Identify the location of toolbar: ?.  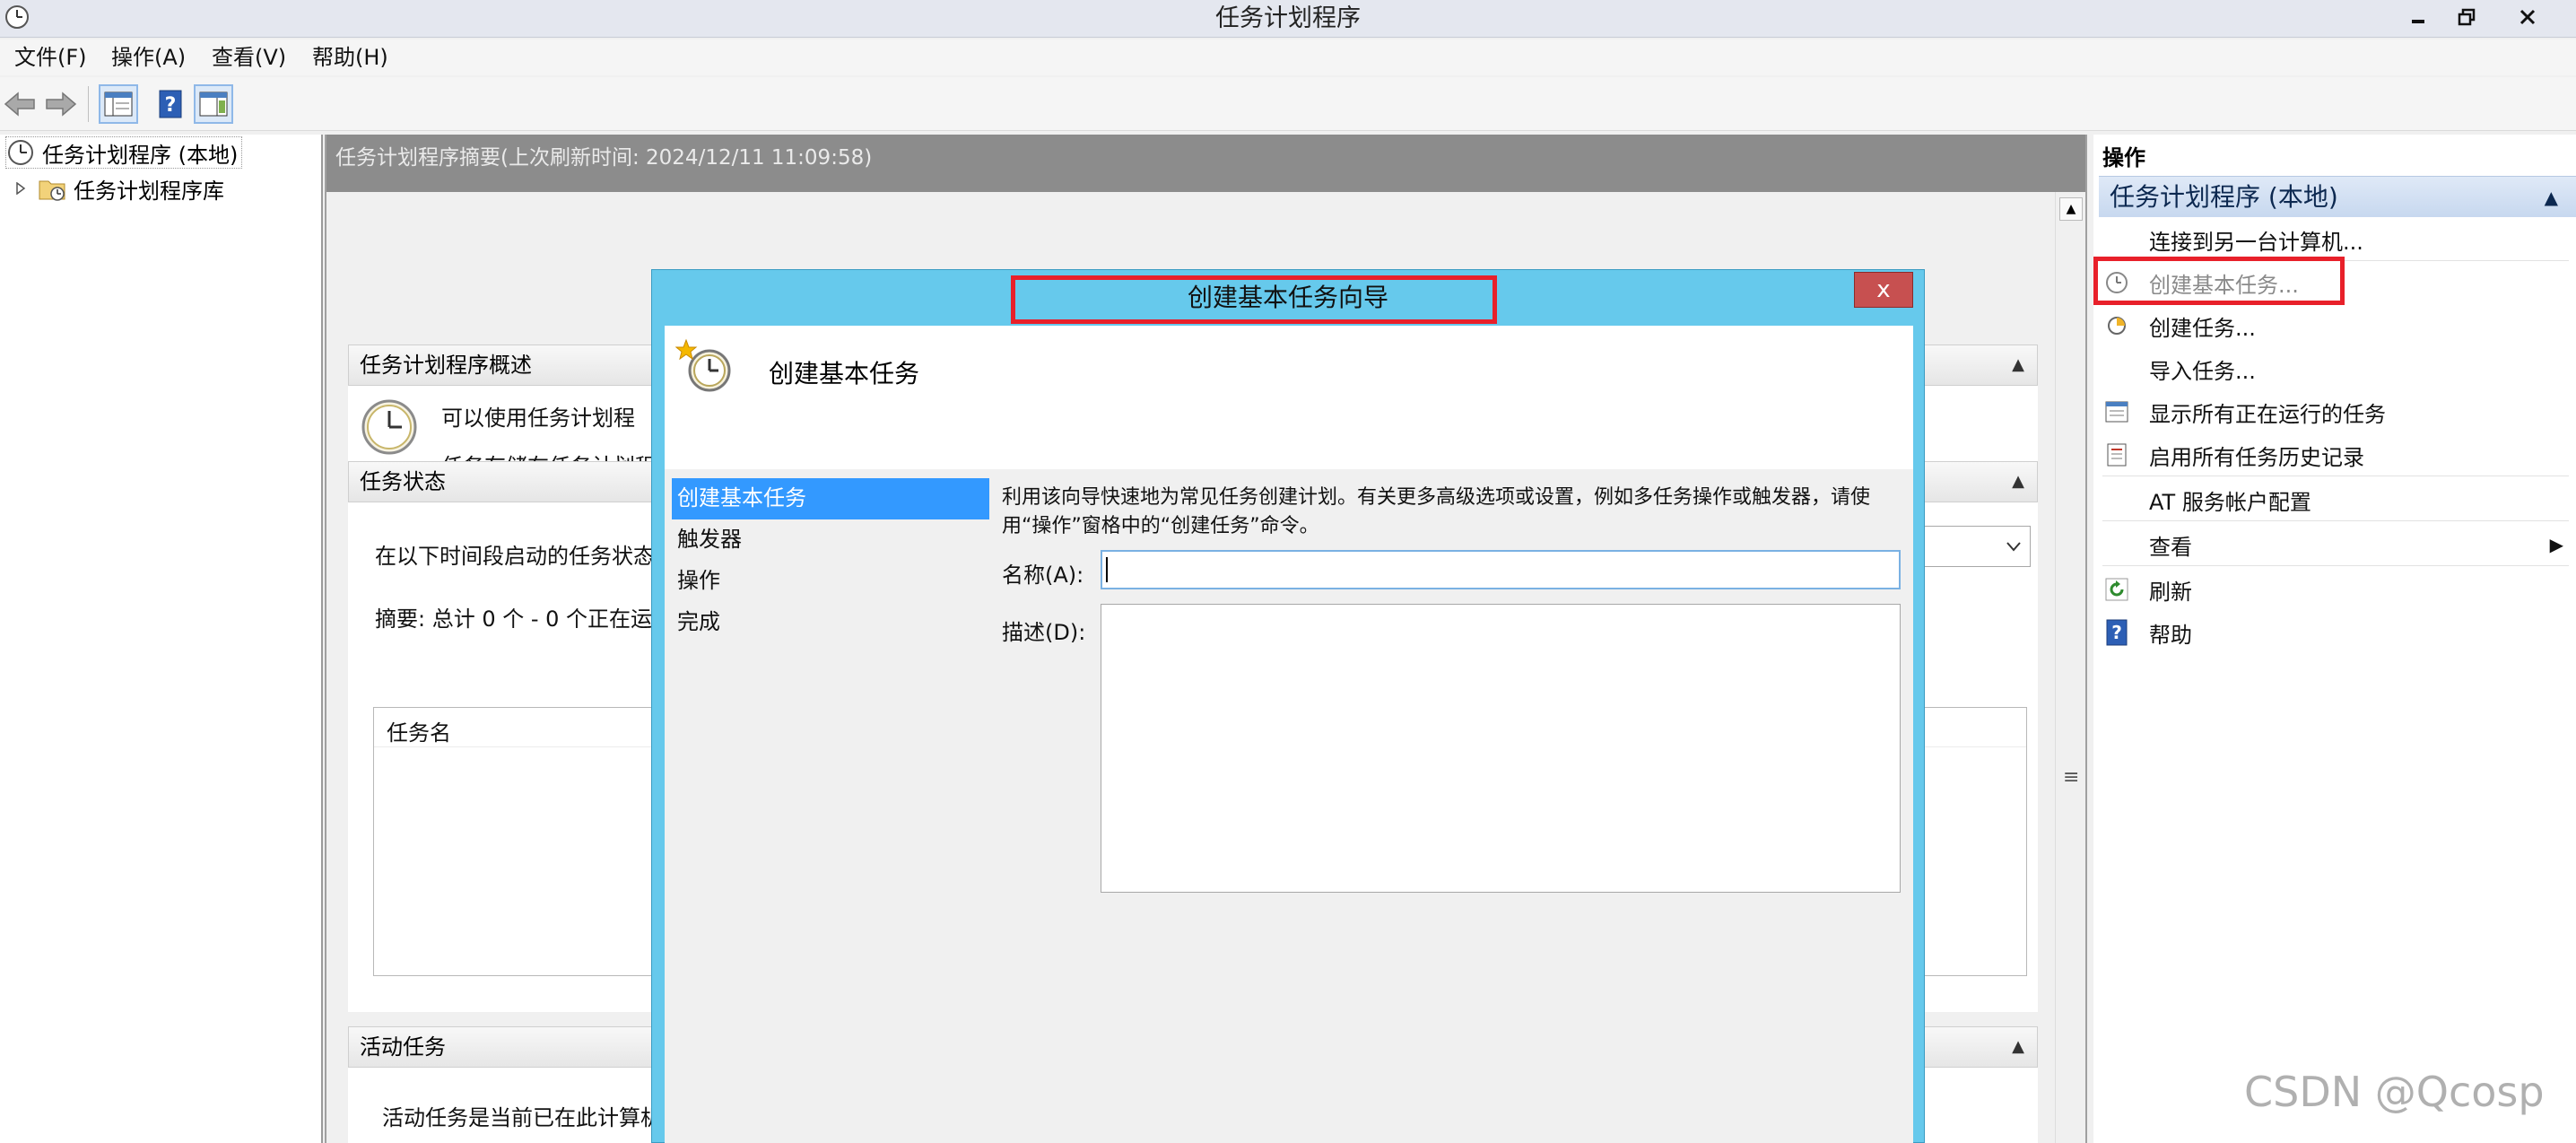
(1288, 104).